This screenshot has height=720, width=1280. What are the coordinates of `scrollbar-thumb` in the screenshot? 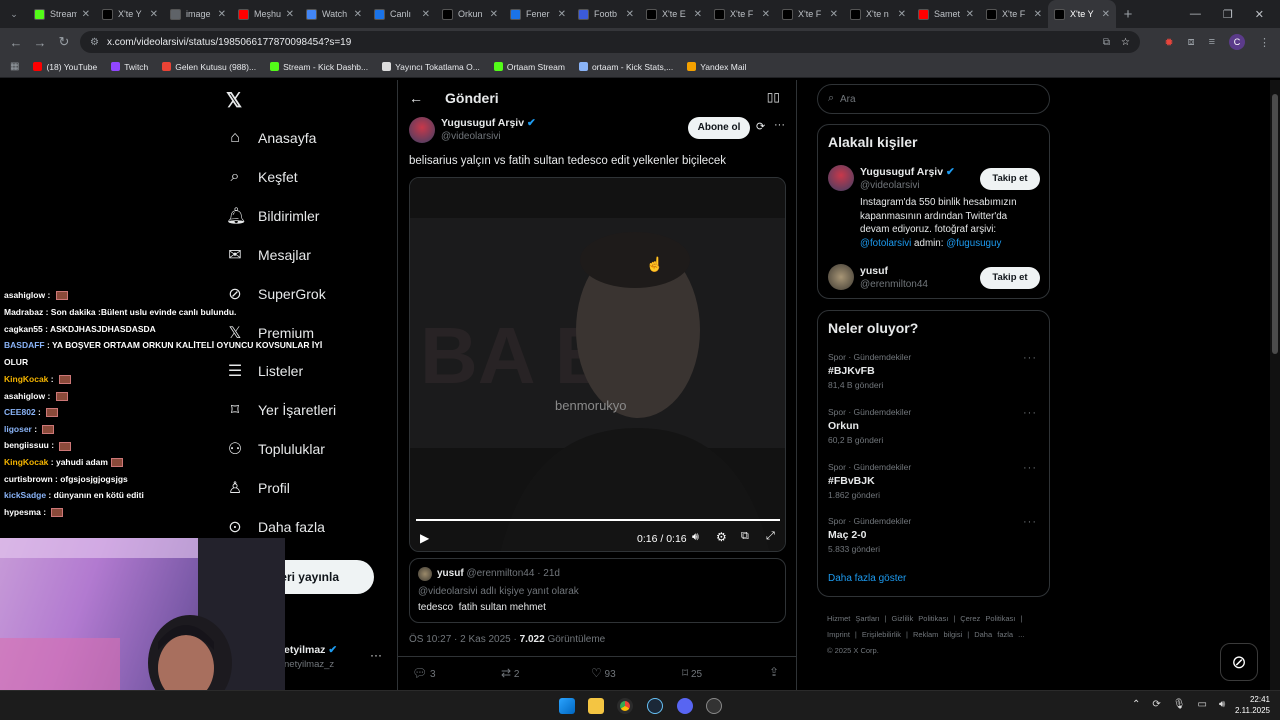 It's located at (1275, 224).